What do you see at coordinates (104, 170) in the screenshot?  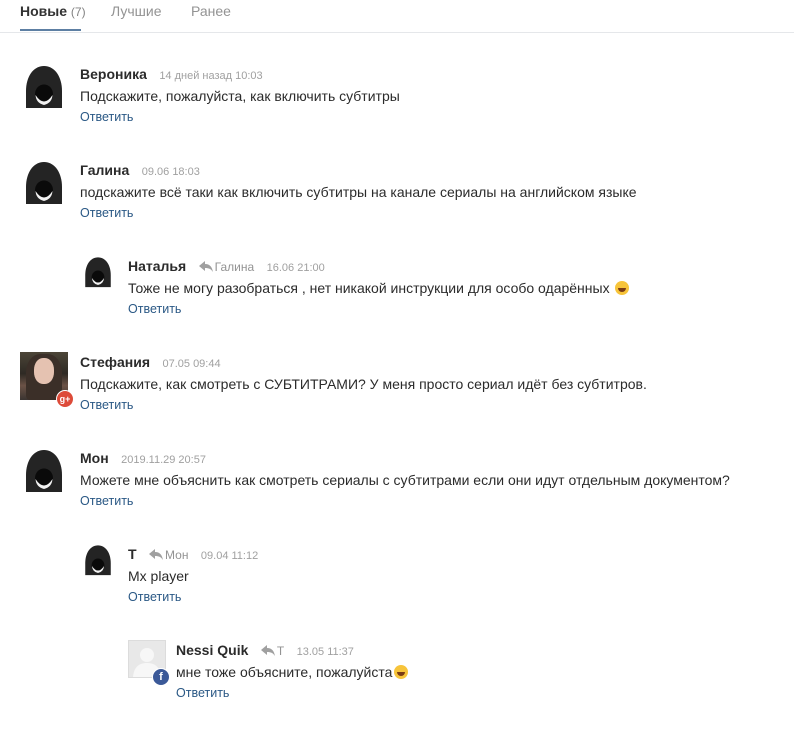 I see `comment-author: Галина` at bounding box center [104, 170].